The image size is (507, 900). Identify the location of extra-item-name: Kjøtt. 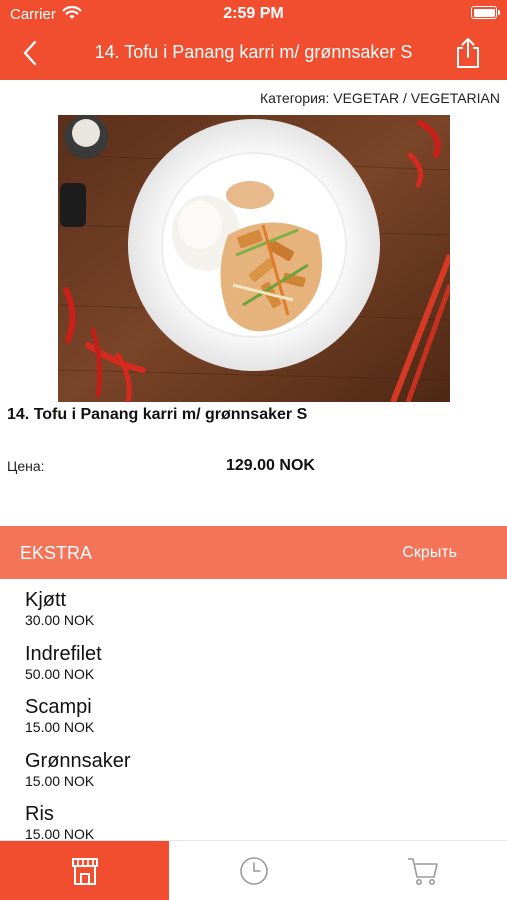
(46, 600).